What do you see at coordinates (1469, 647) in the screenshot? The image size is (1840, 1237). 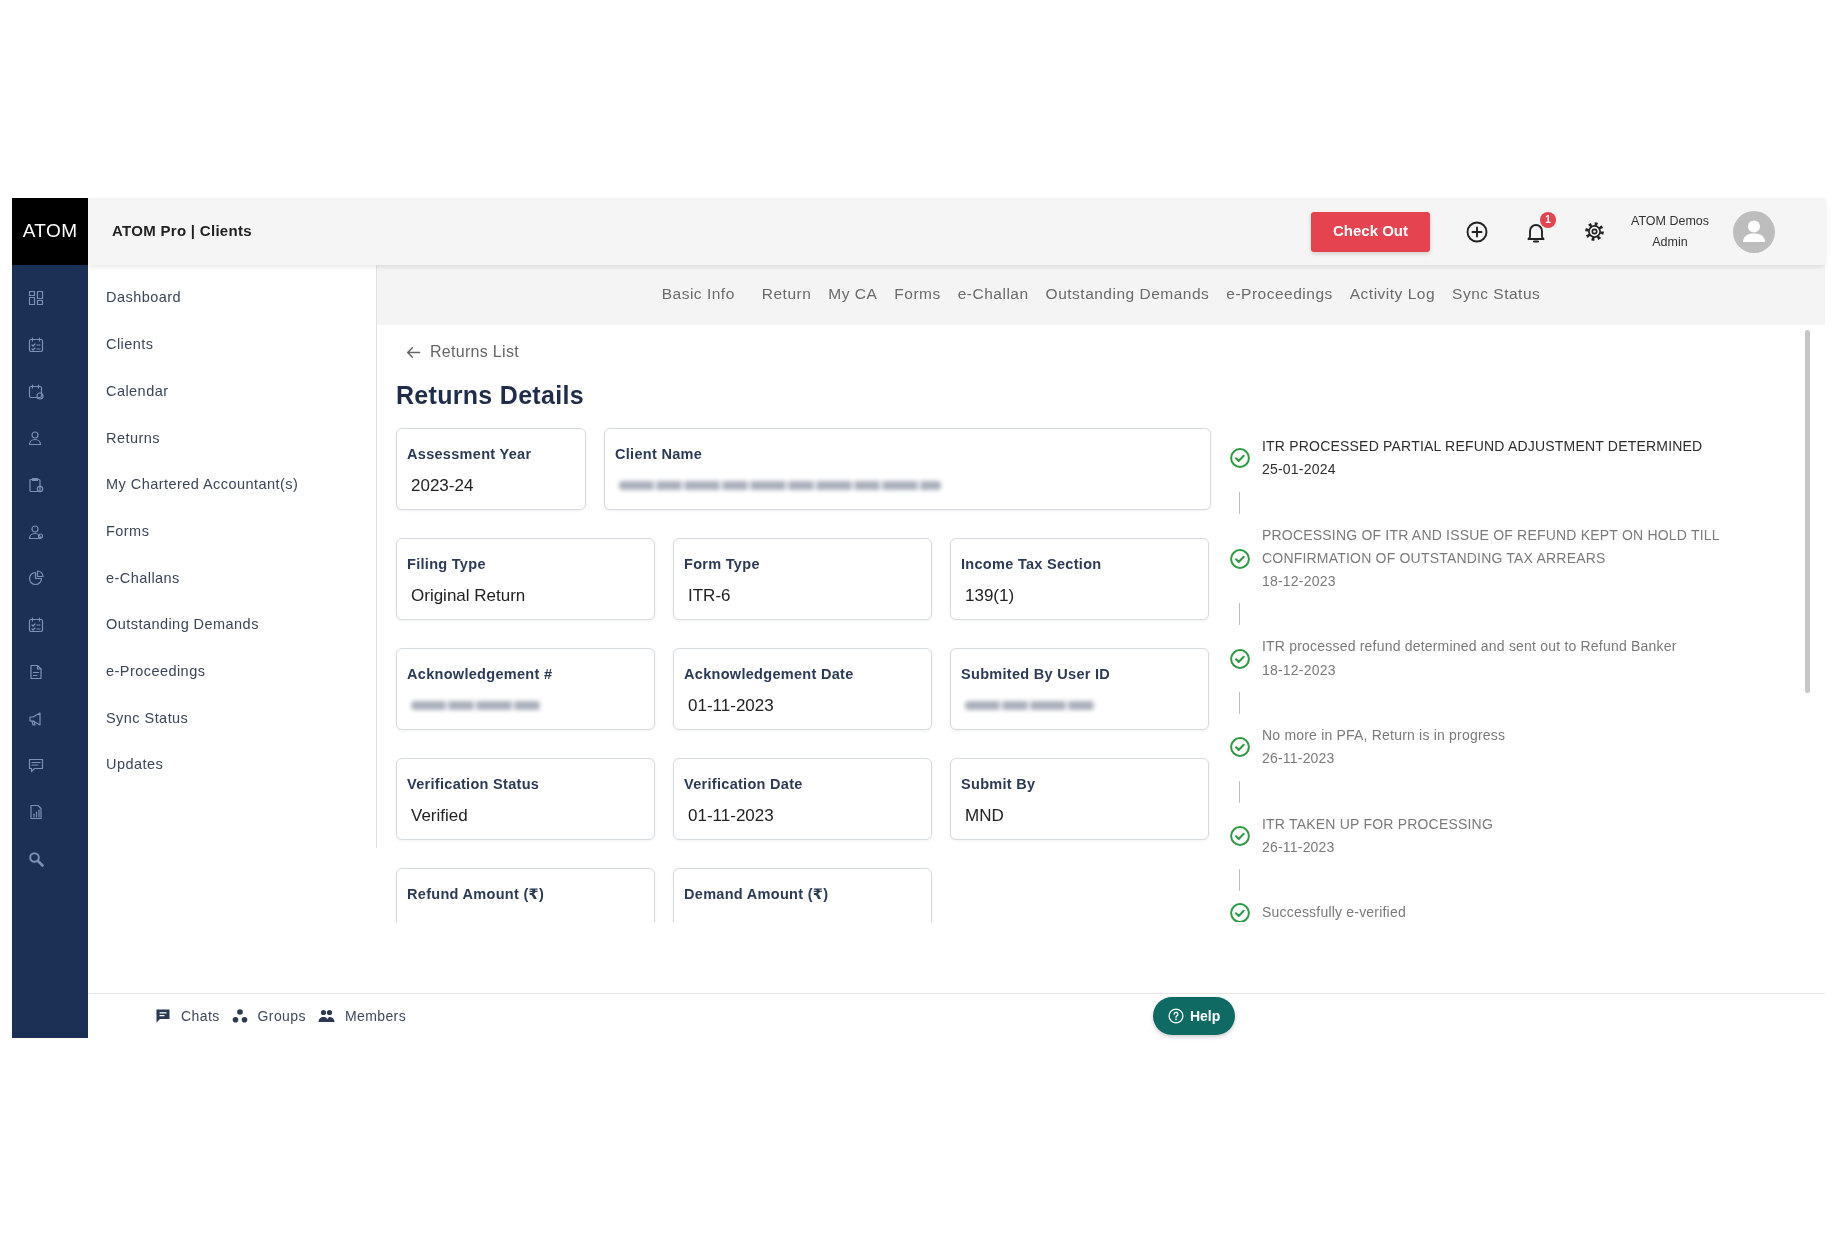 I see `timeline-event-title: ITR processed refund determined and sent out to Refund Banker` at bounding box center [1469, 647].